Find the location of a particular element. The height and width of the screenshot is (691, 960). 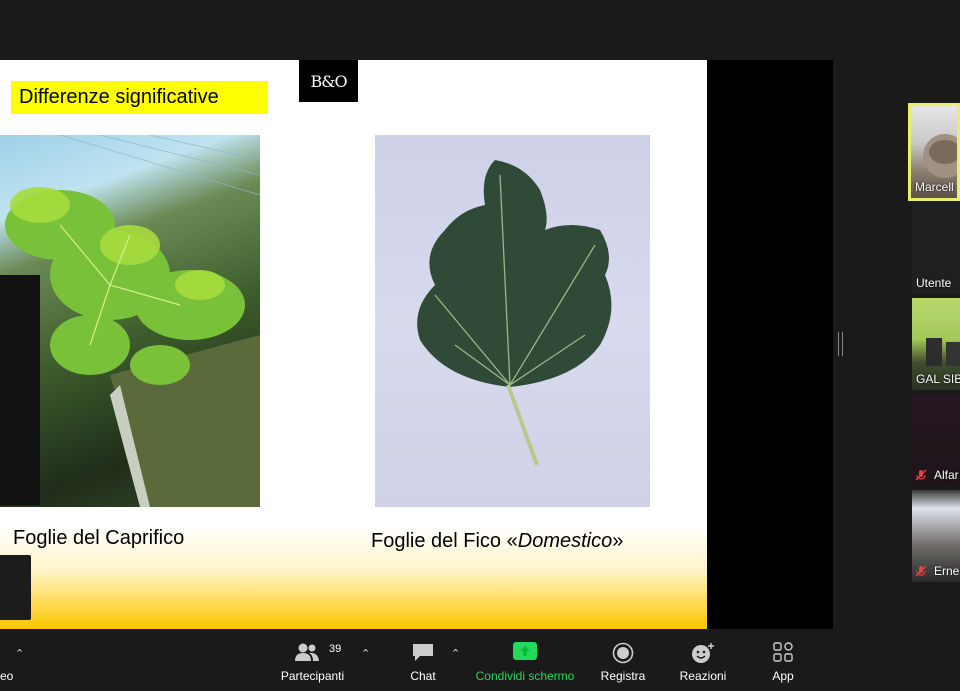

video-label: eo is located at coordinates (7, 676).